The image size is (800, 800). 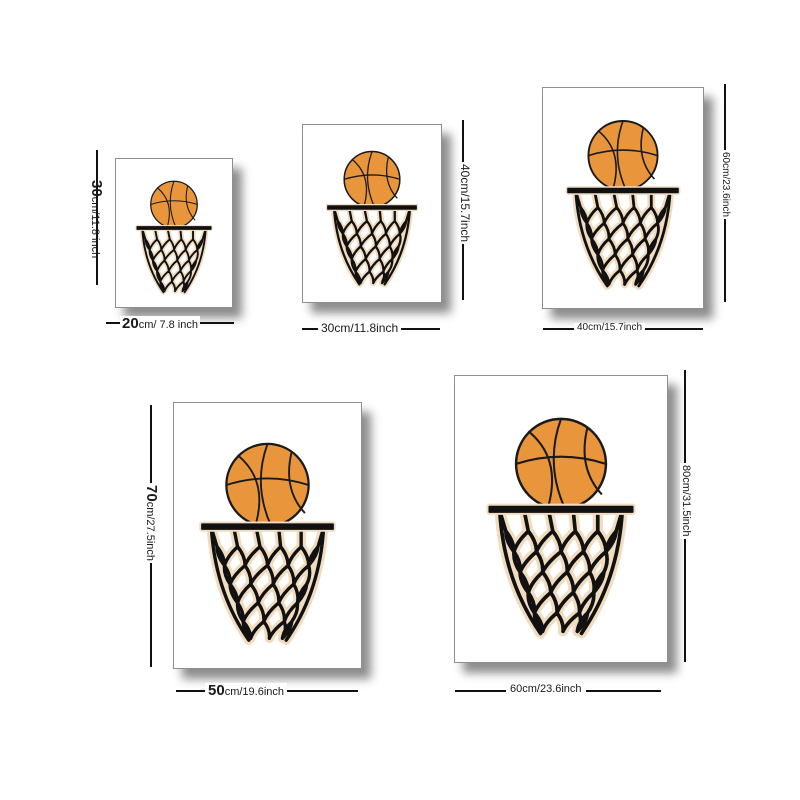 I want to click on height-label-1: 30cm/11.8 inch, so click(x=96, y=219).